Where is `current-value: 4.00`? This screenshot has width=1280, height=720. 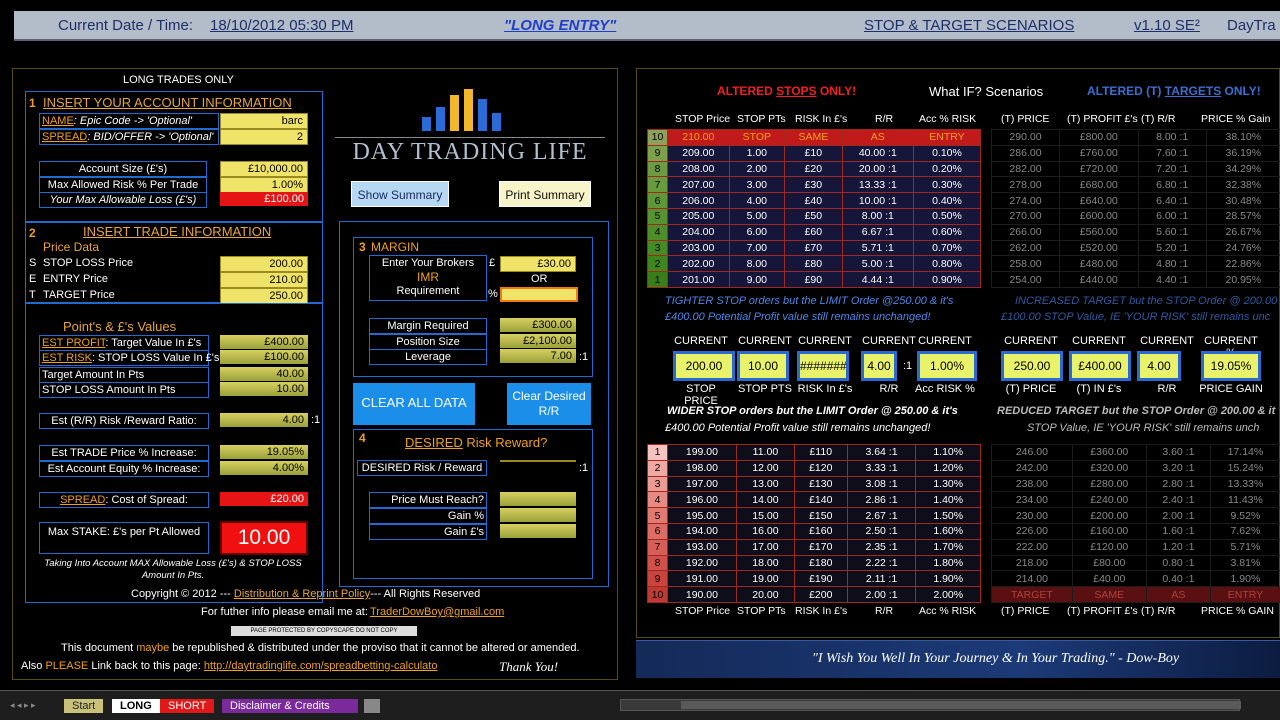
current-value: 4.00 is located at coordinates (879, 366).